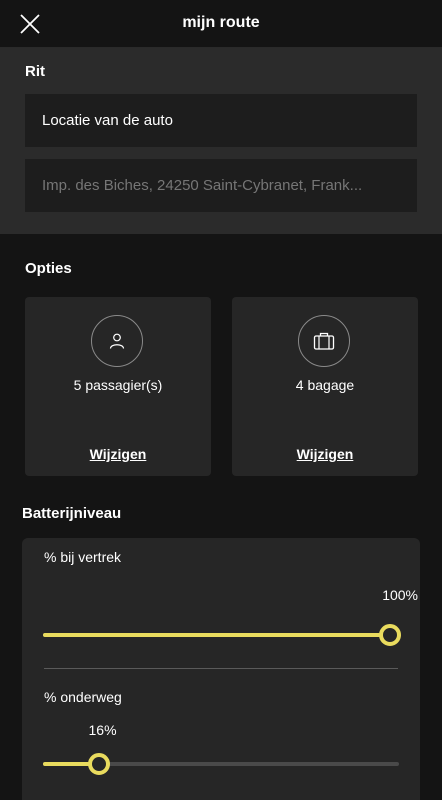 This screenshot has height=800, width=442. Describe the element at coordinates (216, 635) in the screenshot. I see `departure-slider-fill` at that location.